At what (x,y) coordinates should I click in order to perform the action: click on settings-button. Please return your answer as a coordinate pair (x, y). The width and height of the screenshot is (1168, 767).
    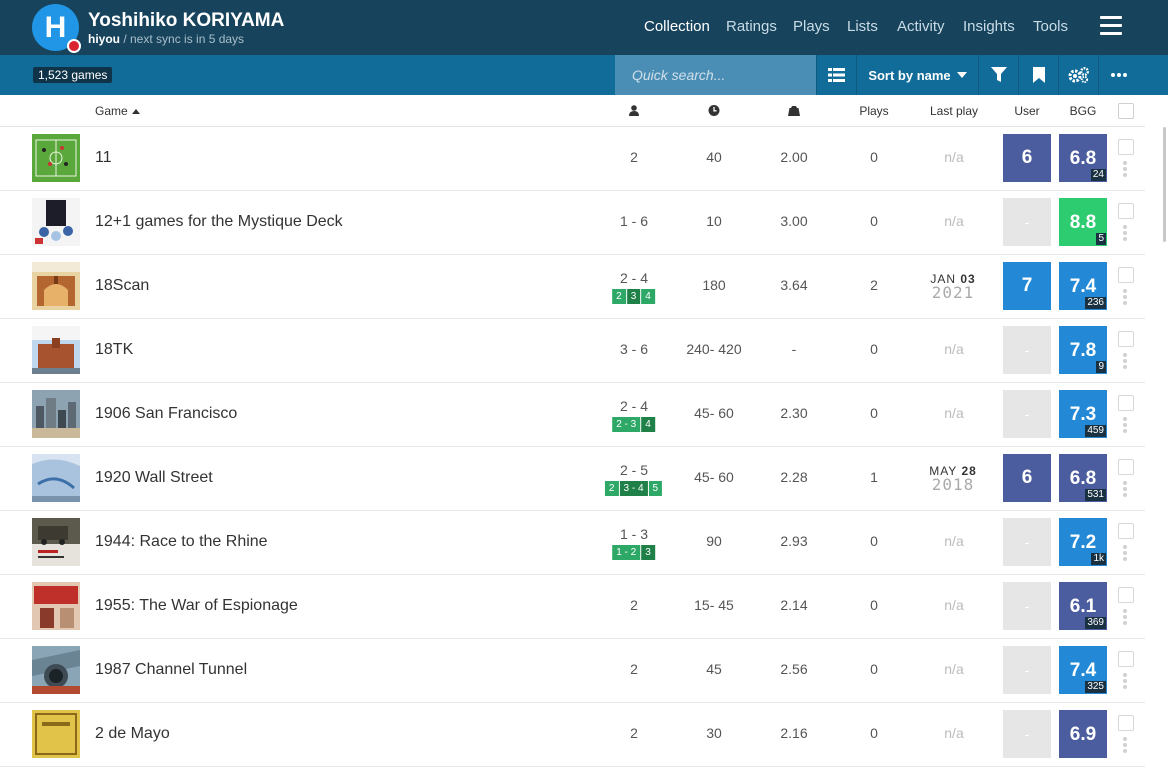
    Looking at the image, I should click on (1078, 75).